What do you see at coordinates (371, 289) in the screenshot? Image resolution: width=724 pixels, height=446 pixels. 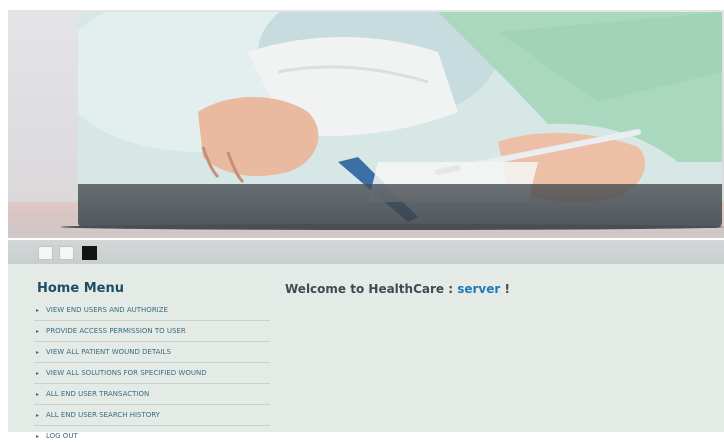 I see `welcome-prefix: Welcome to HealthCare :` at bounding box center [371, 289].